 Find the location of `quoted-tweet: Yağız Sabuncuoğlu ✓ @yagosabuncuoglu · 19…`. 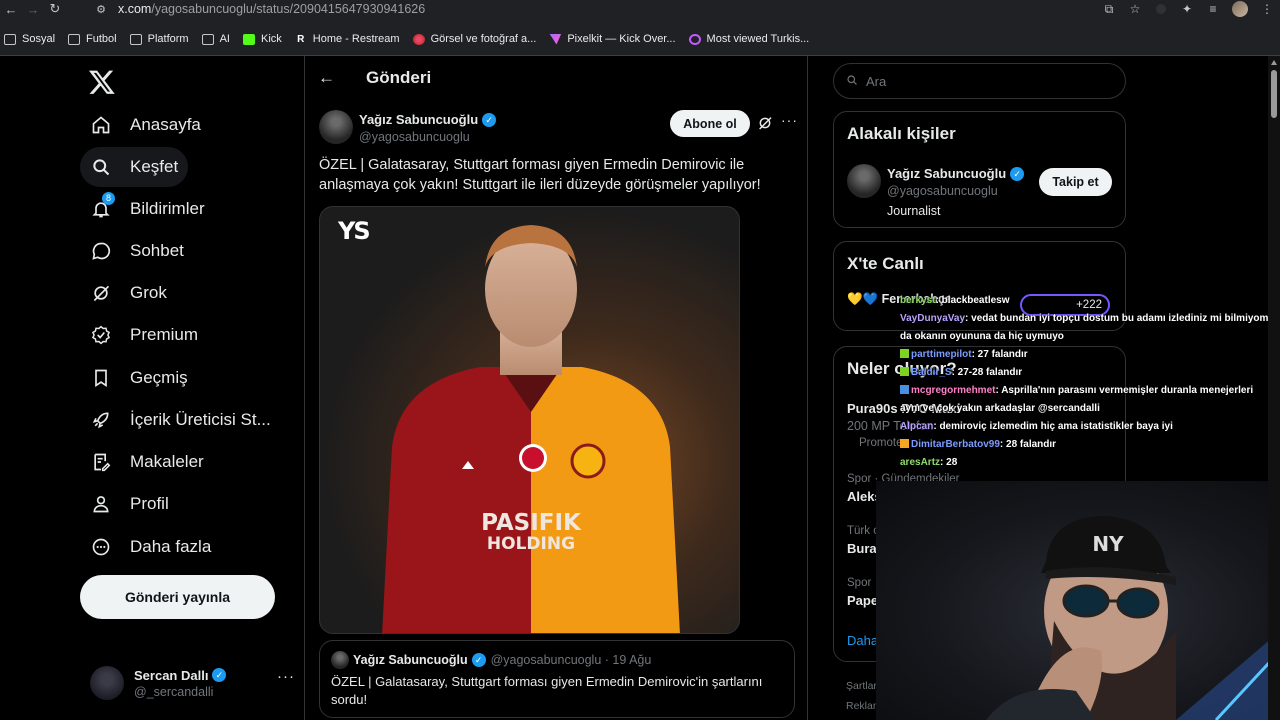

quoted-tweet: Yağız Sabuncuoğlu ✓ @yagosabuncuoglu · 19… is located at coordinates (557, 679).